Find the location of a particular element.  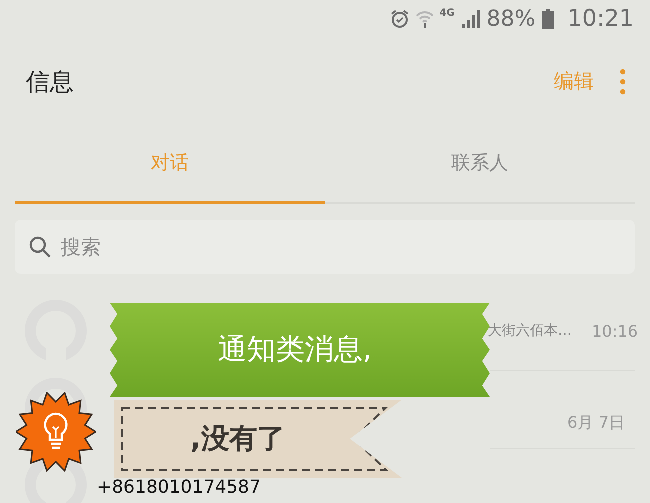

screen-title: 信息 is located at coordinates (50, 82).